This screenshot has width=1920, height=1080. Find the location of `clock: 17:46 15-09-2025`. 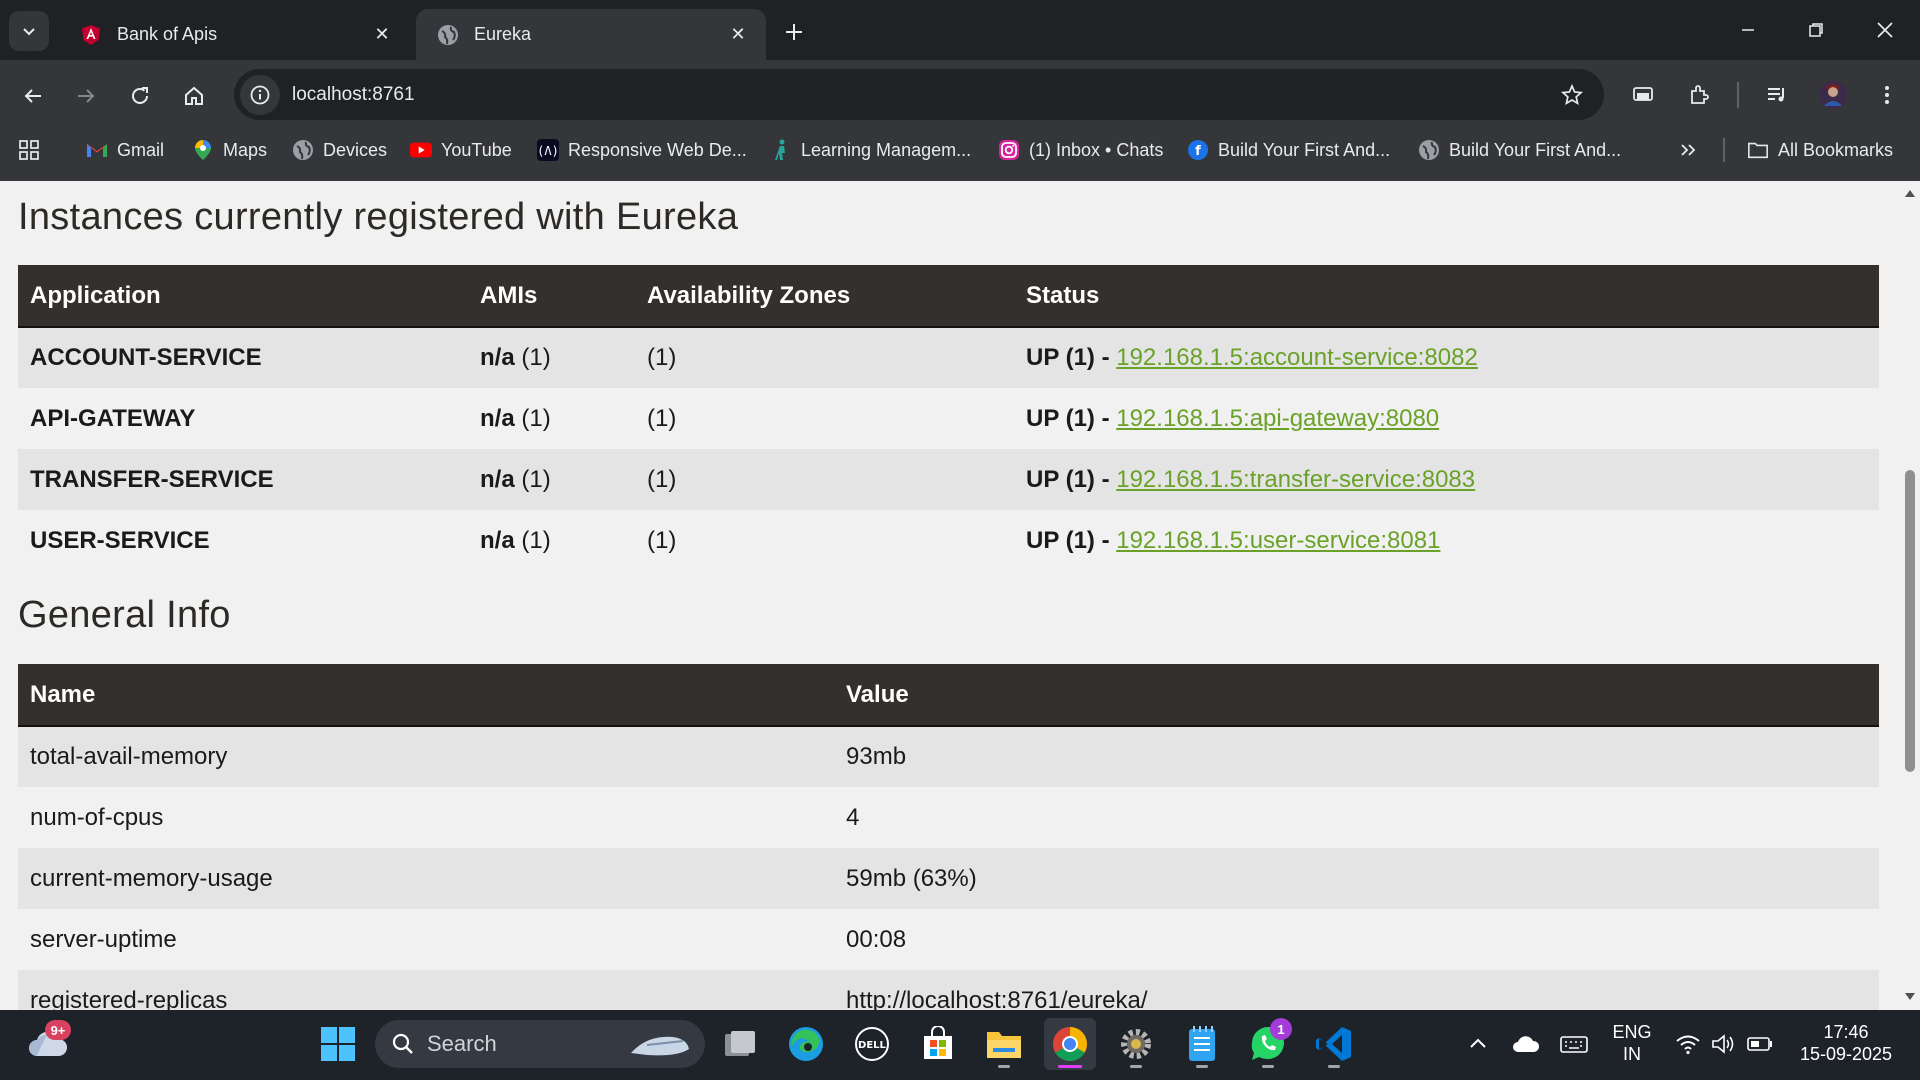

clock: 17:46 15-09-2025 is located at coordinates (1846, 1043).